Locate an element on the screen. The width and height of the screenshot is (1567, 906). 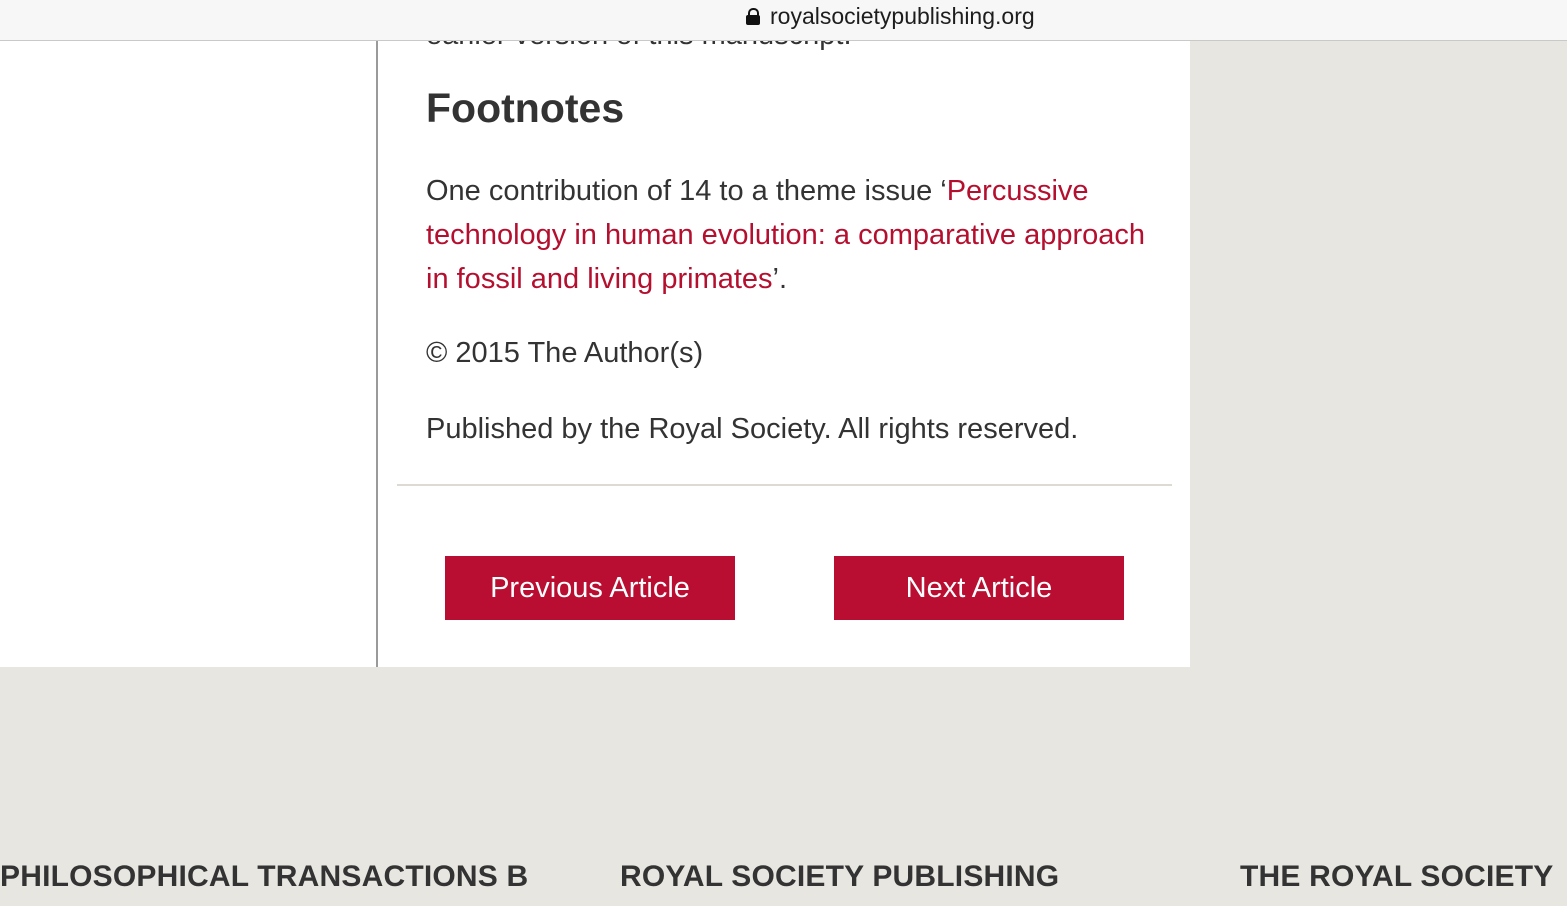
footnote-suffix: ’. is located at coordinates (780, 279).